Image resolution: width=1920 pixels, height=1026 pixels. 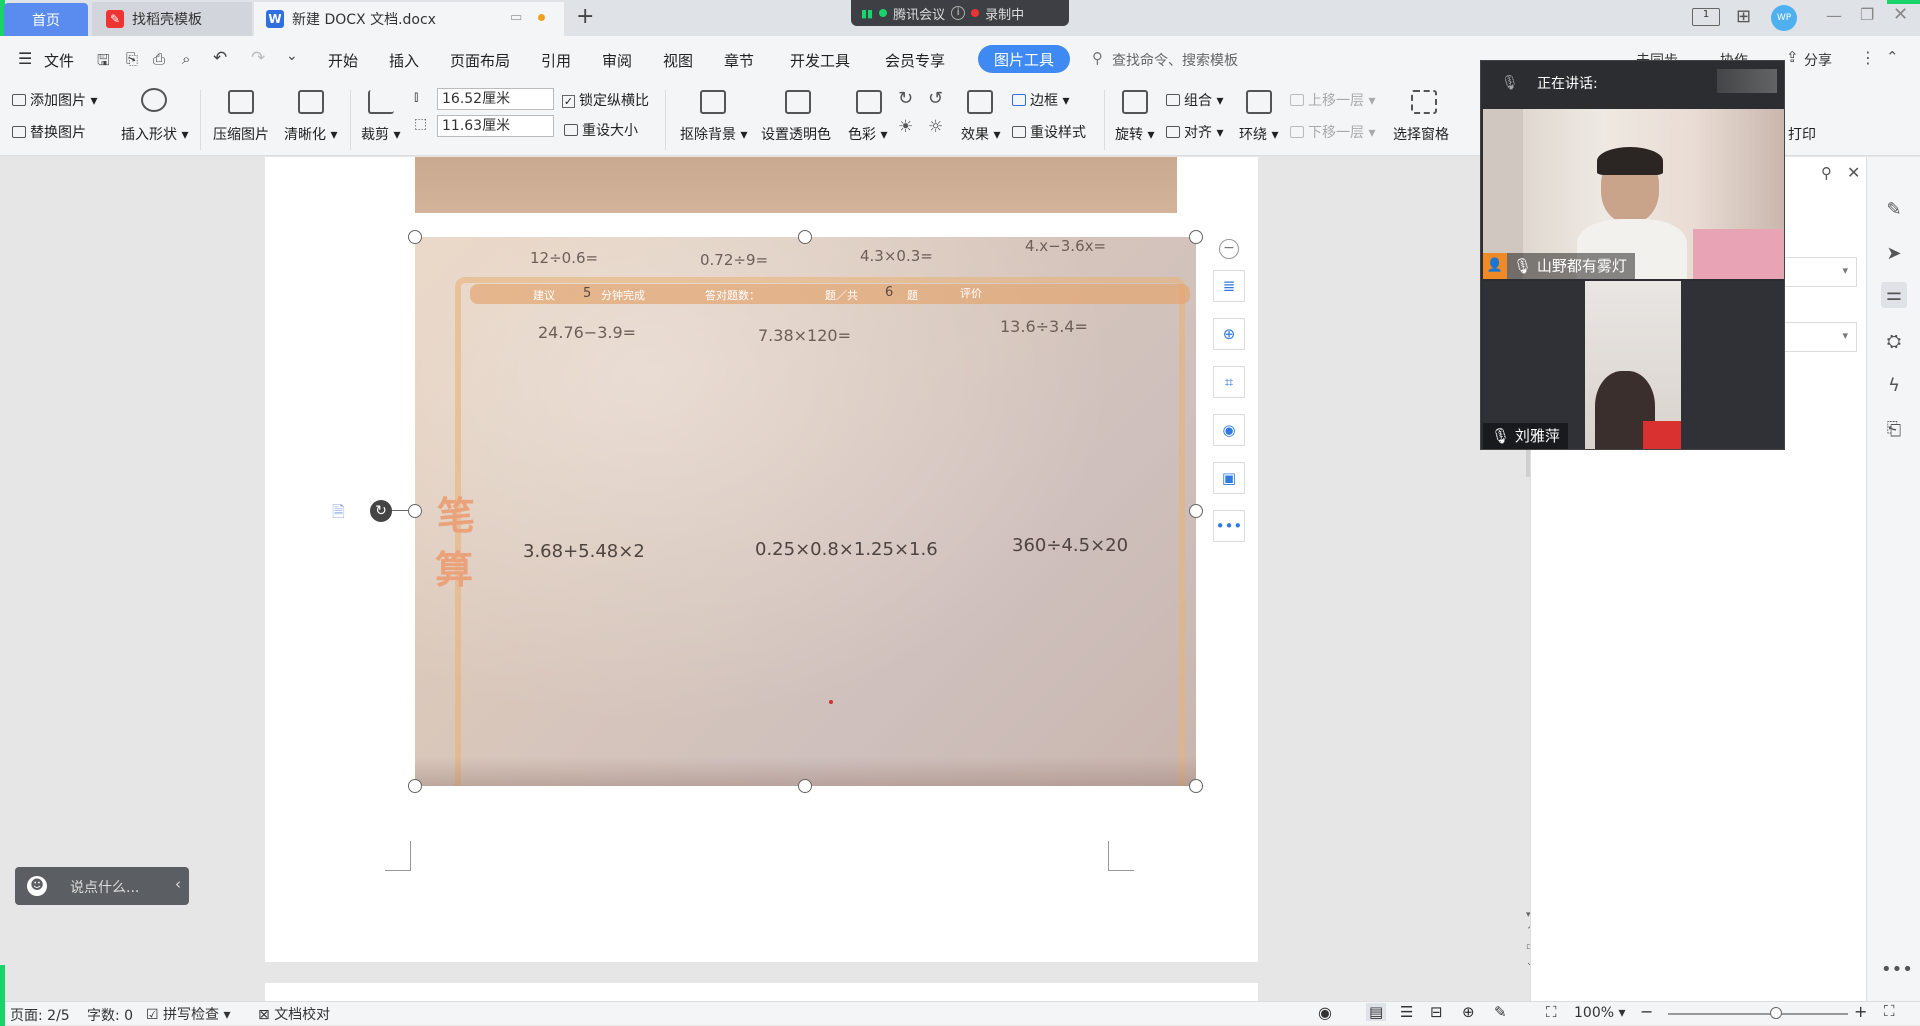 I want to click on page-view-icon: ▤, so click(x=1376, y=1012).